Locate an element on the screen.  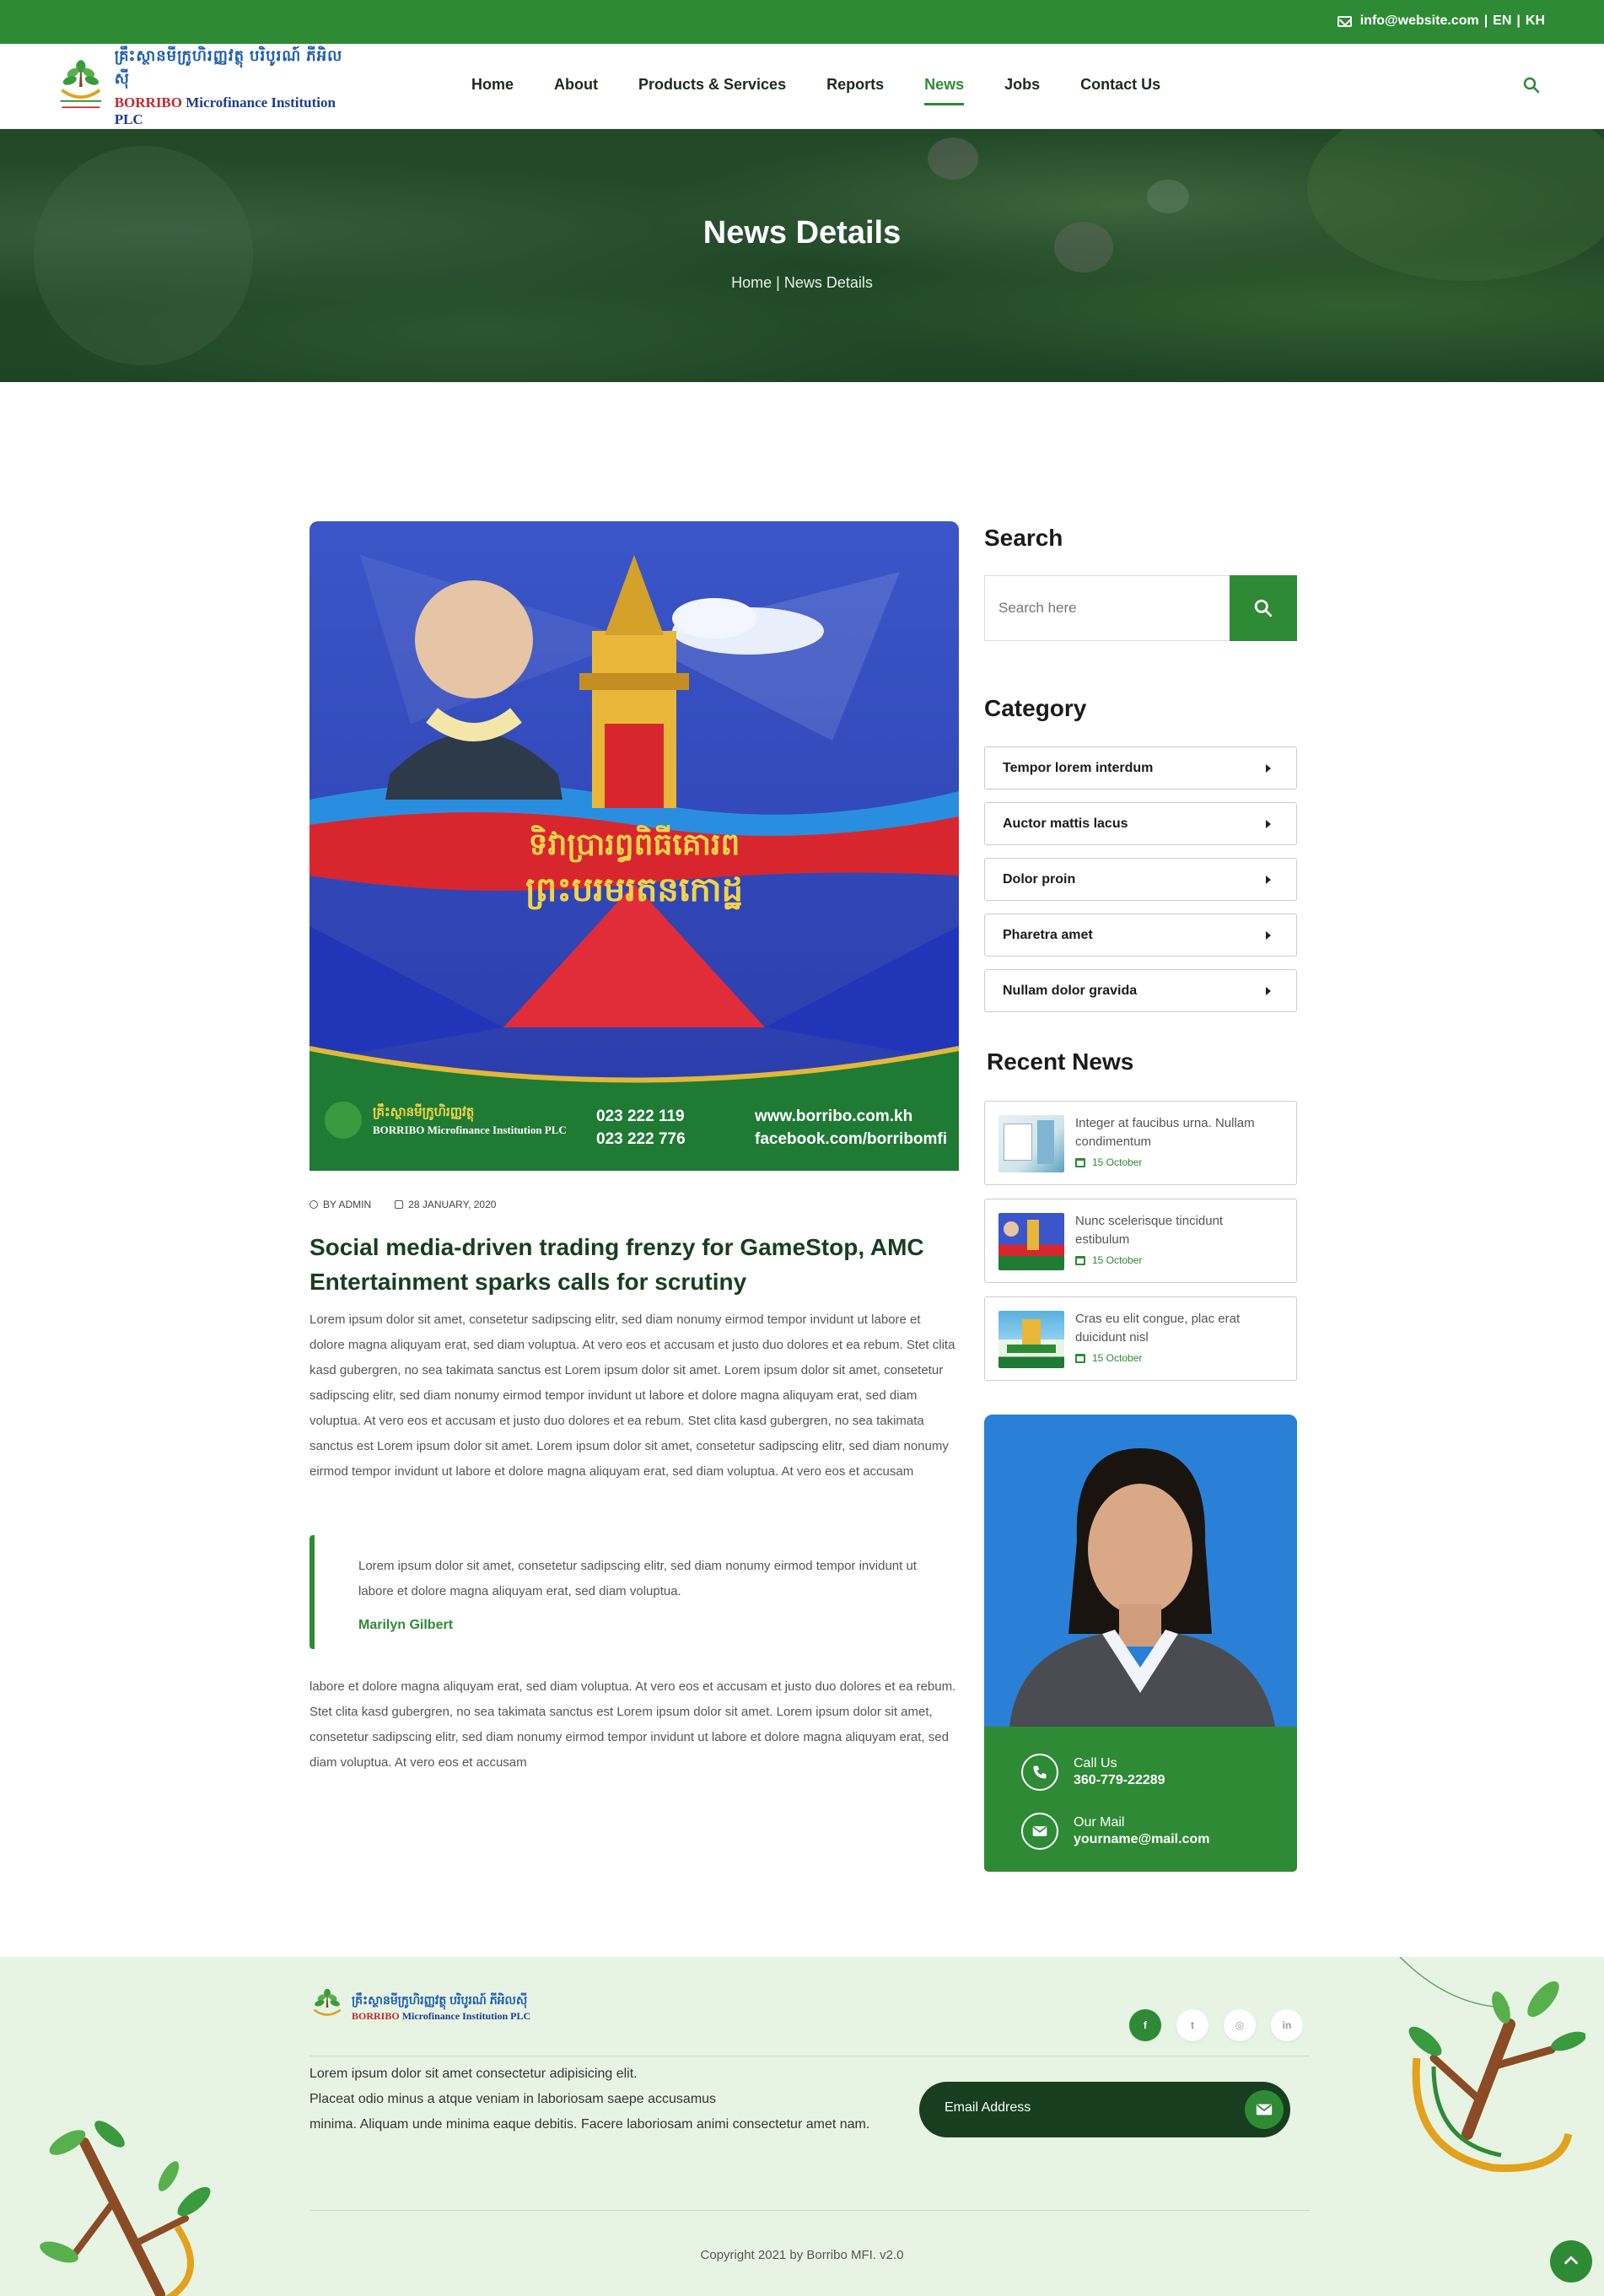
sidebar-search is located at coordinates (1140, 608).